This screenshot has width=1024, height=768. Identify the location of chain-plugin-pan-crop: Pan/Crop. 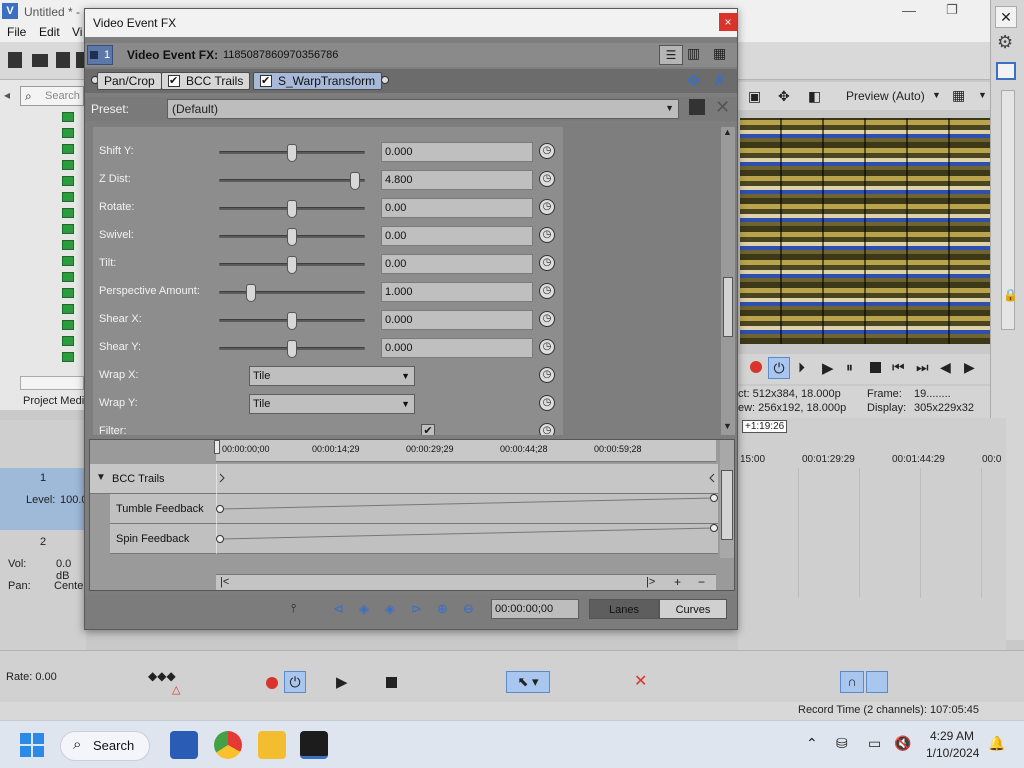
(129, 81).